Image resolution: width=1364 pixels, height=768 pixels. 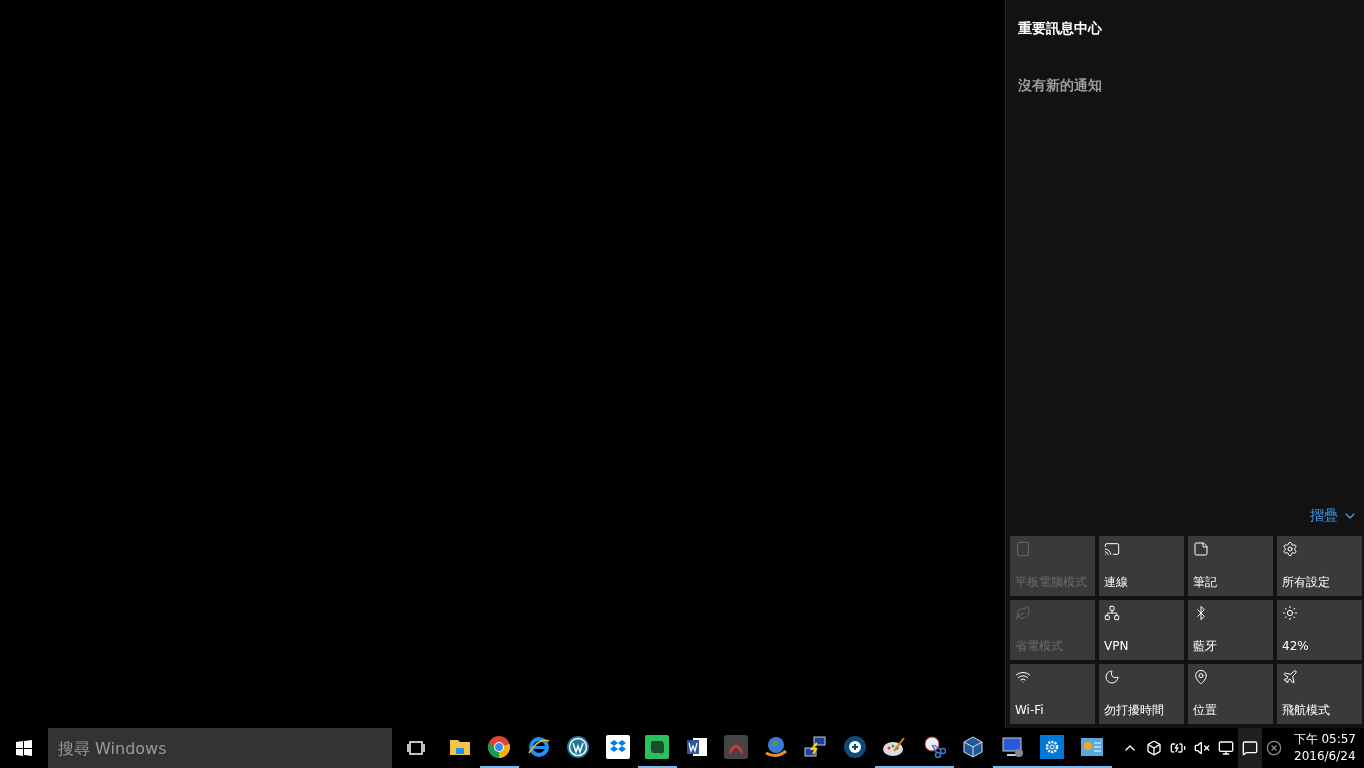 What do you see at coordinates (1023, 549) in the screenshot?
I see `tablet-icon` at bounding box center [1023, 549].